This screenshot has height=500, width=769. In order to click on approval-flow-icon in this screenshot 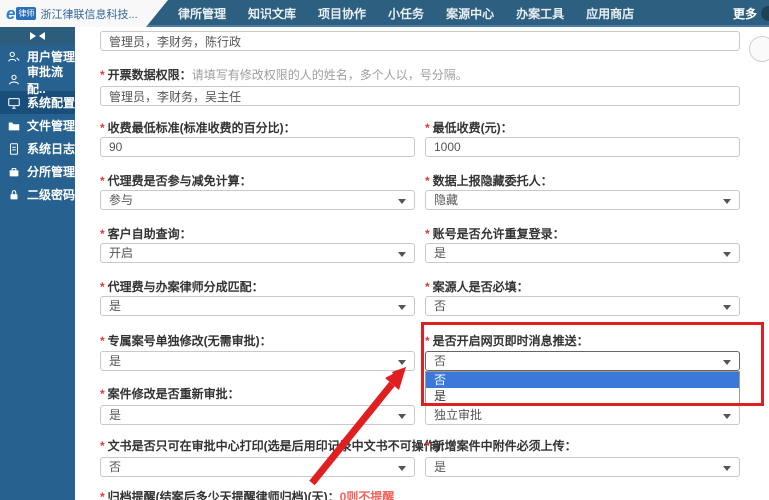, I will do `click(14, 79)`.